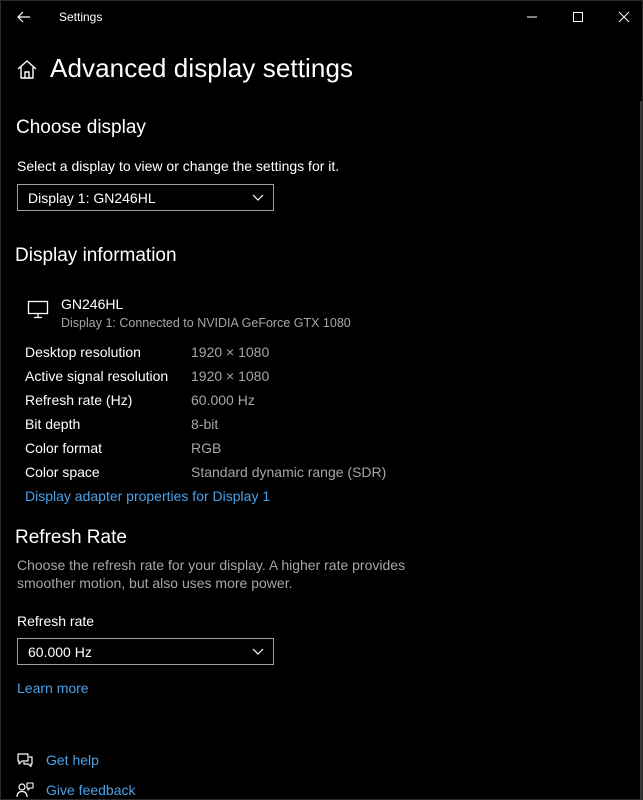 Image resolution: width=643 pixels, height=800 pixels. I want to click on info-row-refresh-rate: Refresh rate (Hz) 60.000 Hz, so click(225, 402).